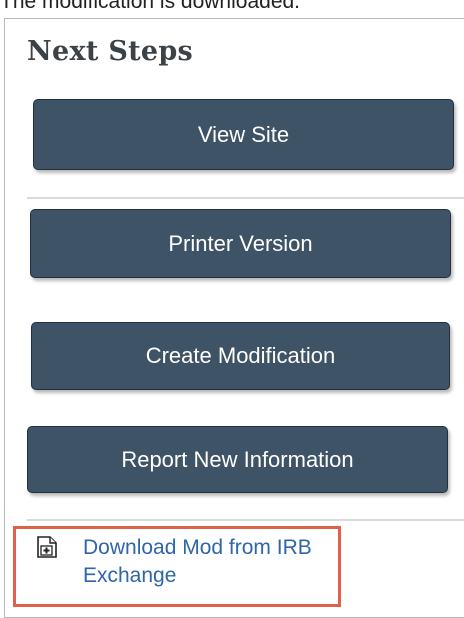  I want to click on download-mod-link: Download Mod from IRB Exchange, so click(208, 562).